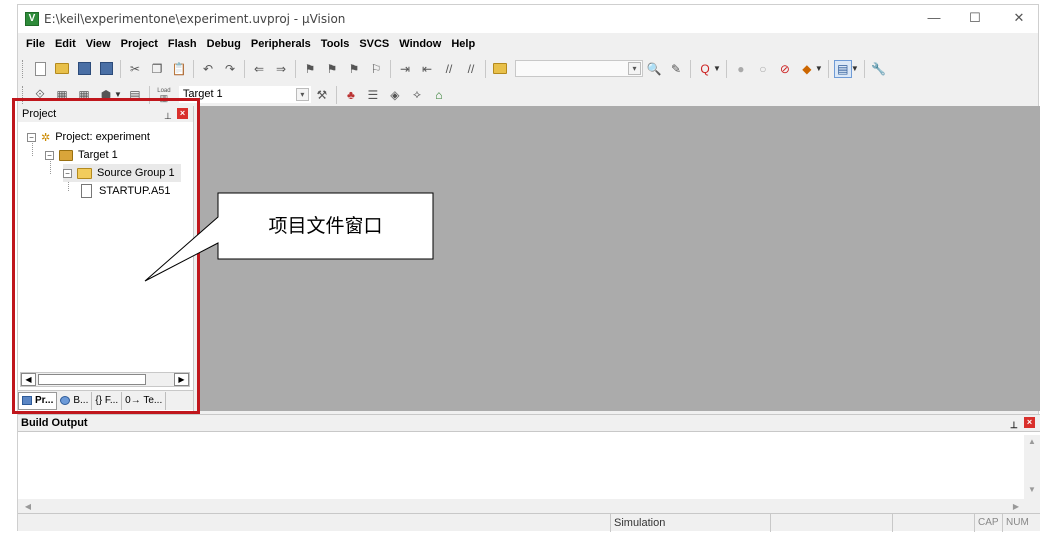 This screenshot has height=537, width=1057. I want to click on uncomment-button: //, so click(471, 69).